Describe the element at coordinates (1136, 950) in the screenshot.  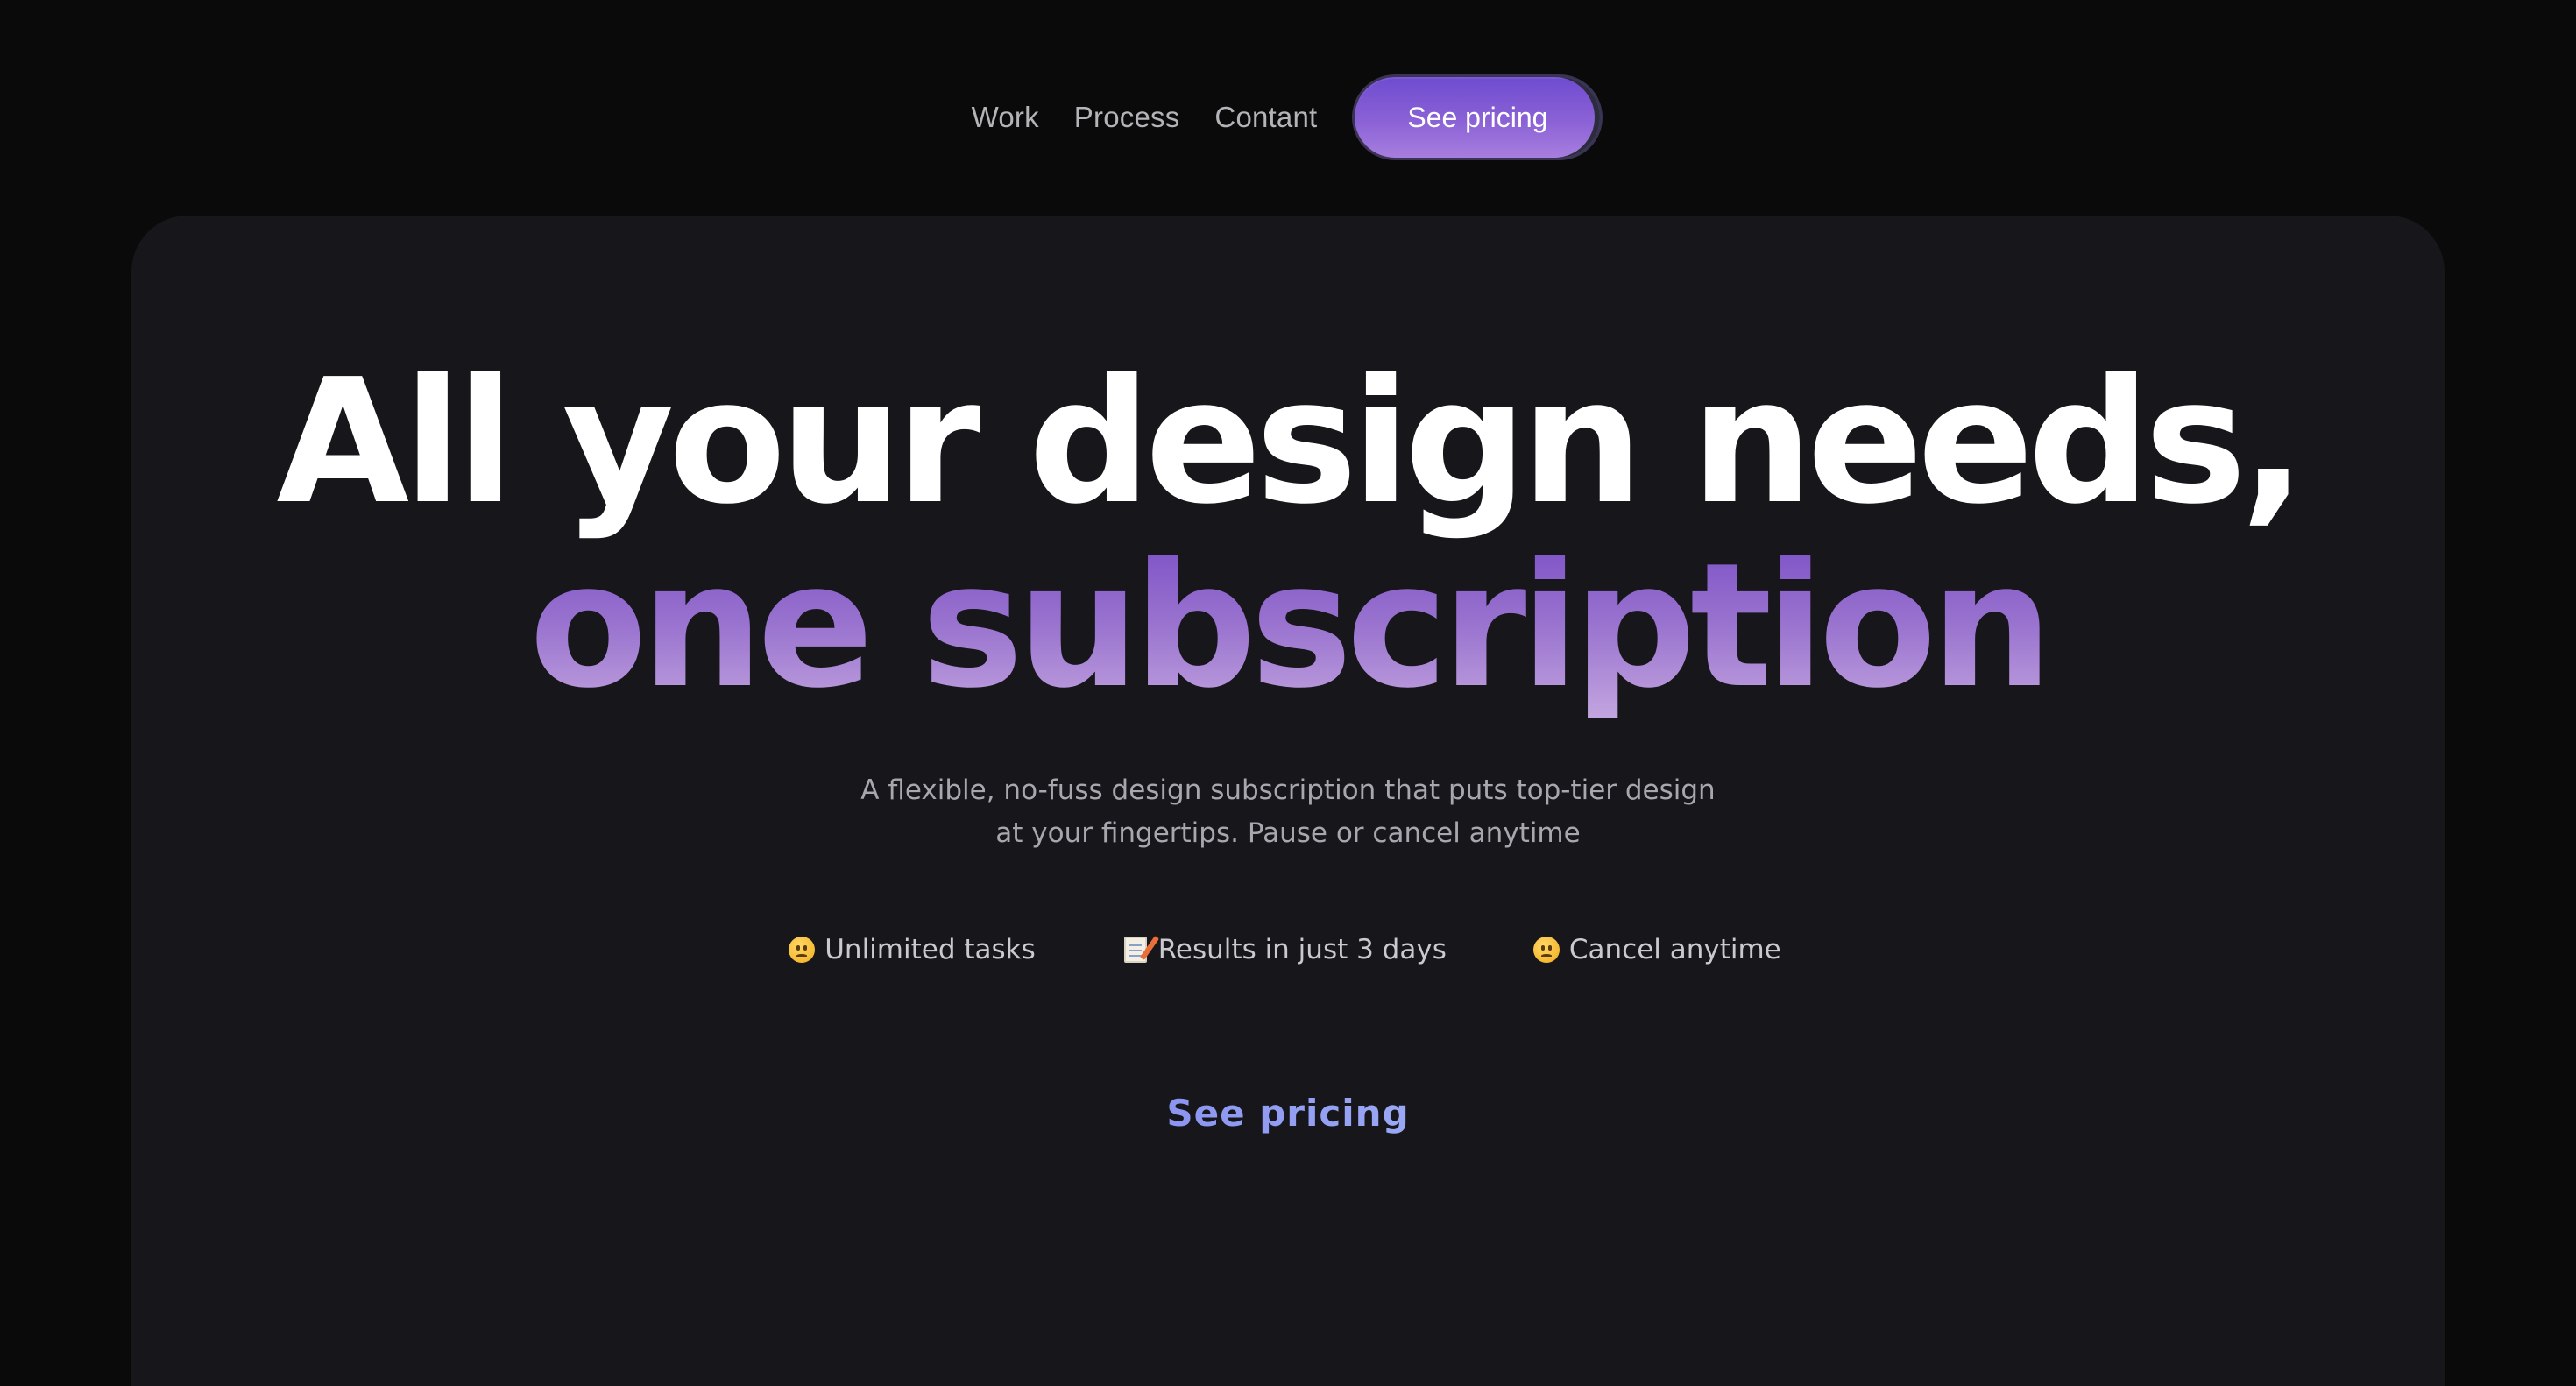
I see `memo-icon` at that location.